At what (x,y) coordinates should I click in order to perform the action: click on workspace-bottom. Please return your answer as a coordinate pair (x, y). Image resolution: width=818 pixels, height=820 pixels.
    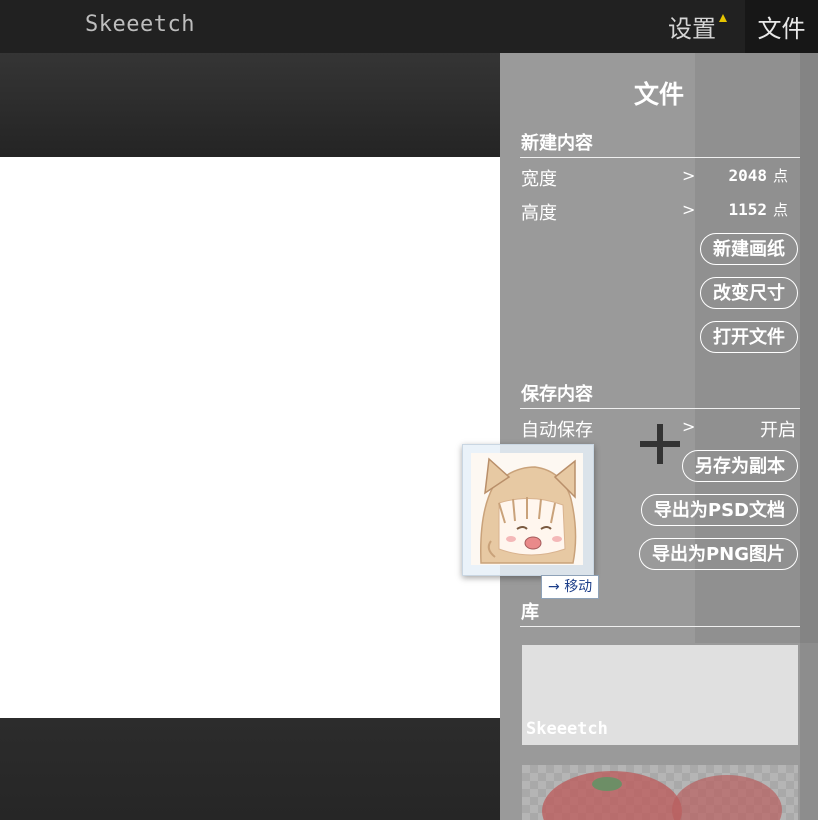
    Looking at the image, I should click on (250, 769).